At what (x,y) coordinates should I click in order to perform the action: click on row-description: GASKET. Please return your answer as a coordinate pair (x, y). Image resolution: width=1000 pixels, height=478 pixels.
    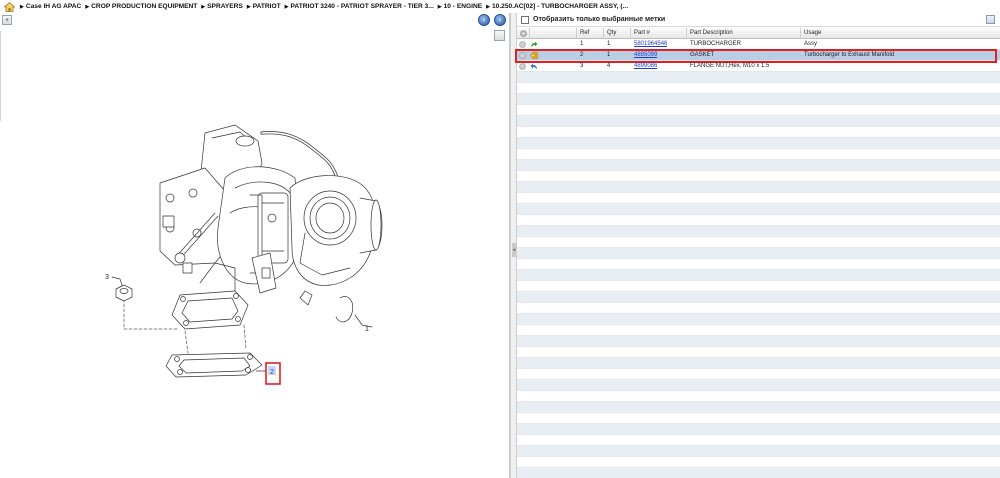
    Looking at the image, I should click on (702, 55).